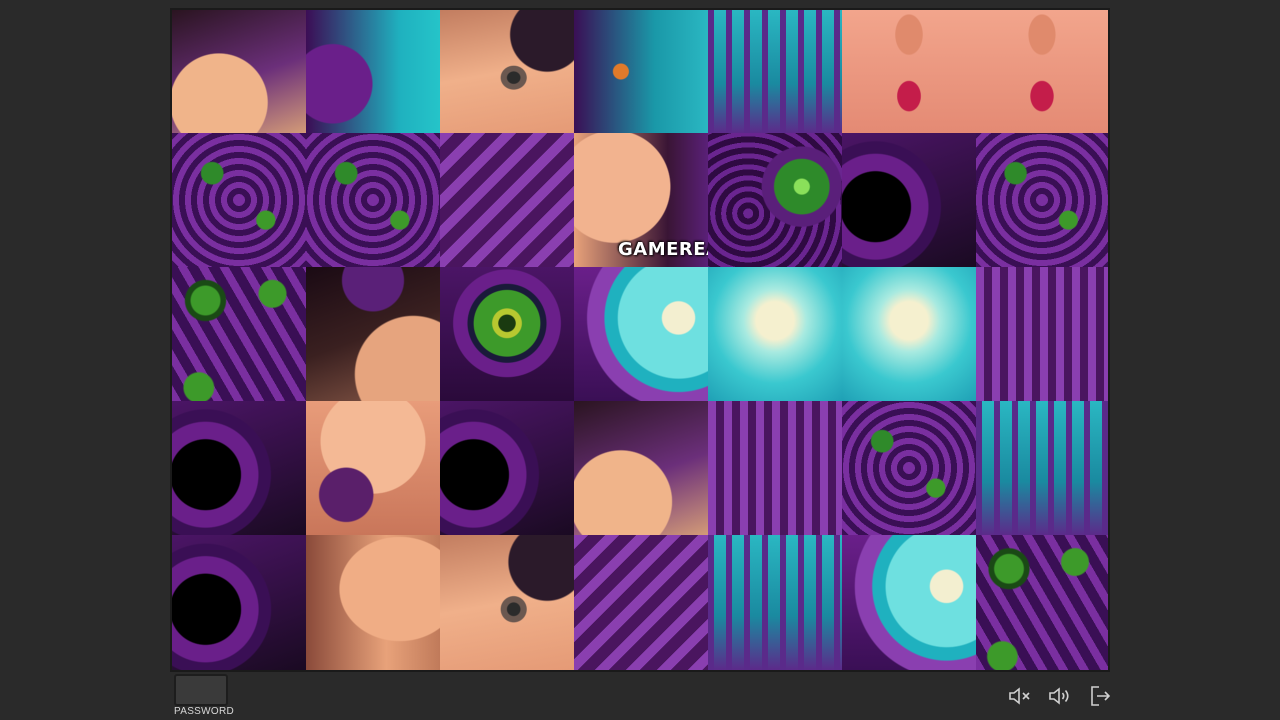 This screenshot has width=1280, height=720. Describe the element at coordinates (204, 711) in the screenshot. I see `password-label: PASSWORD` at that location.